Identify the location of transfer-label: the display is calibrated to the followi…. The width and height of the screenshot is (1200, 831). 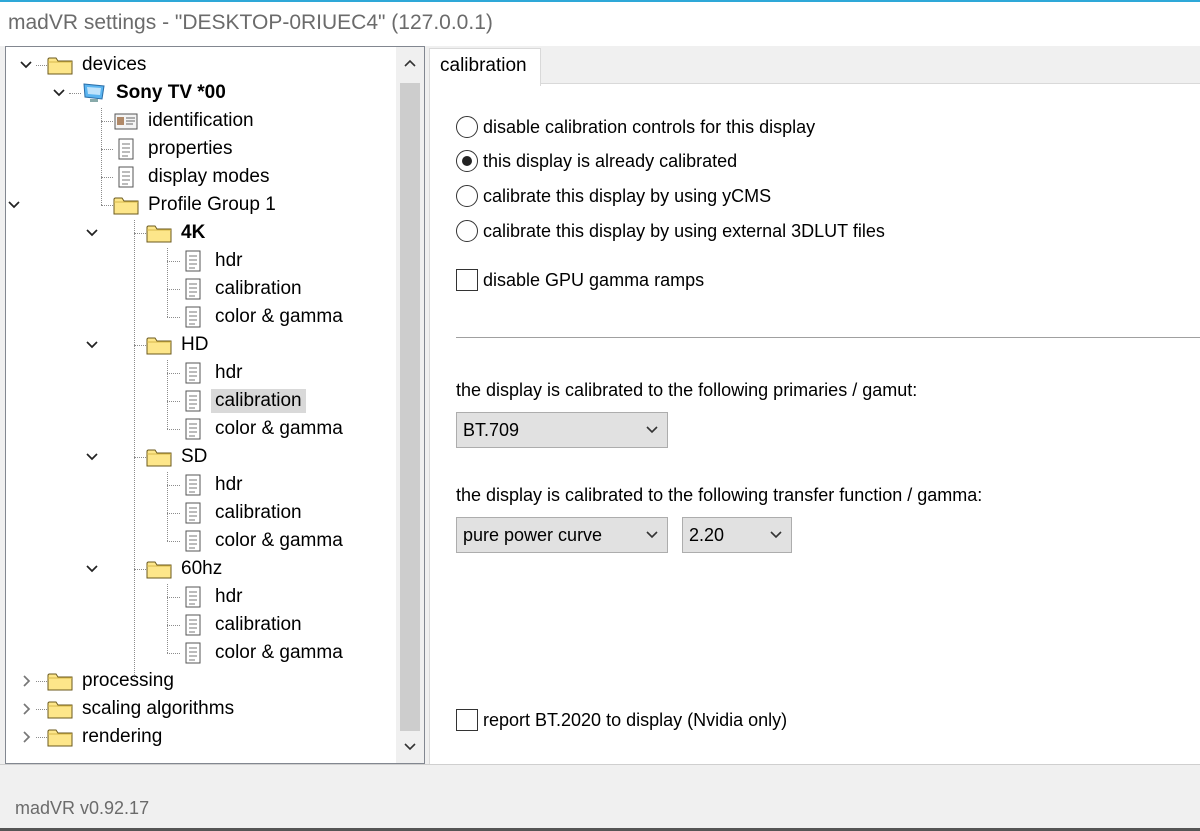
(719, 495).